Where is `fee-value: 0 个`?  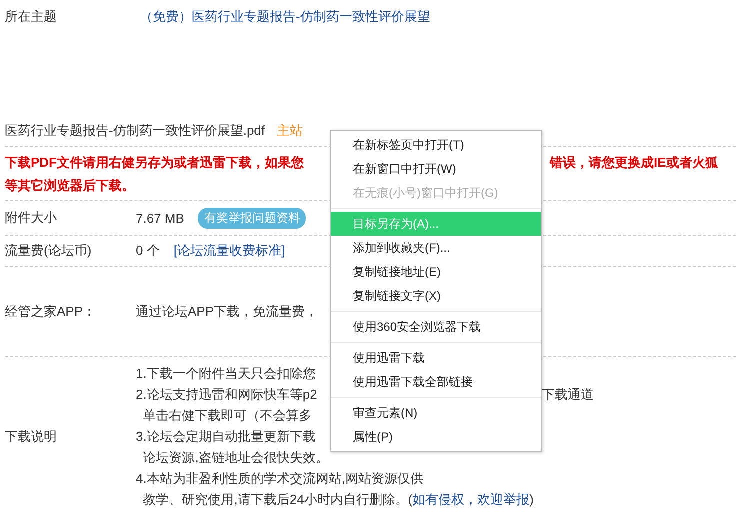 fee-value: 0 个 is located at coordinates (148, 251).